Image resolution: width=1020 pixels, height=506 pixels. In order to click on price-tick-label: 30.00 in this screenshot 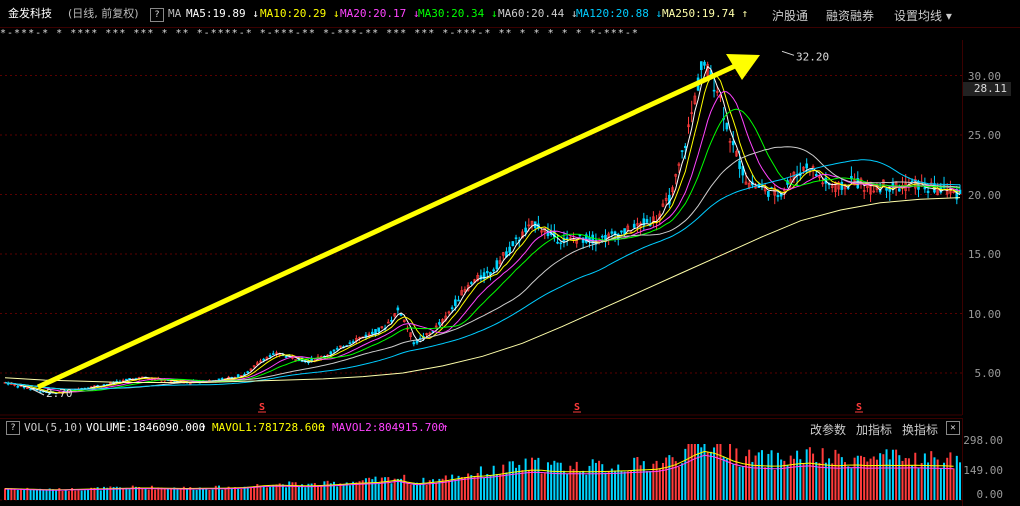, I will do `click(984, 76)`.